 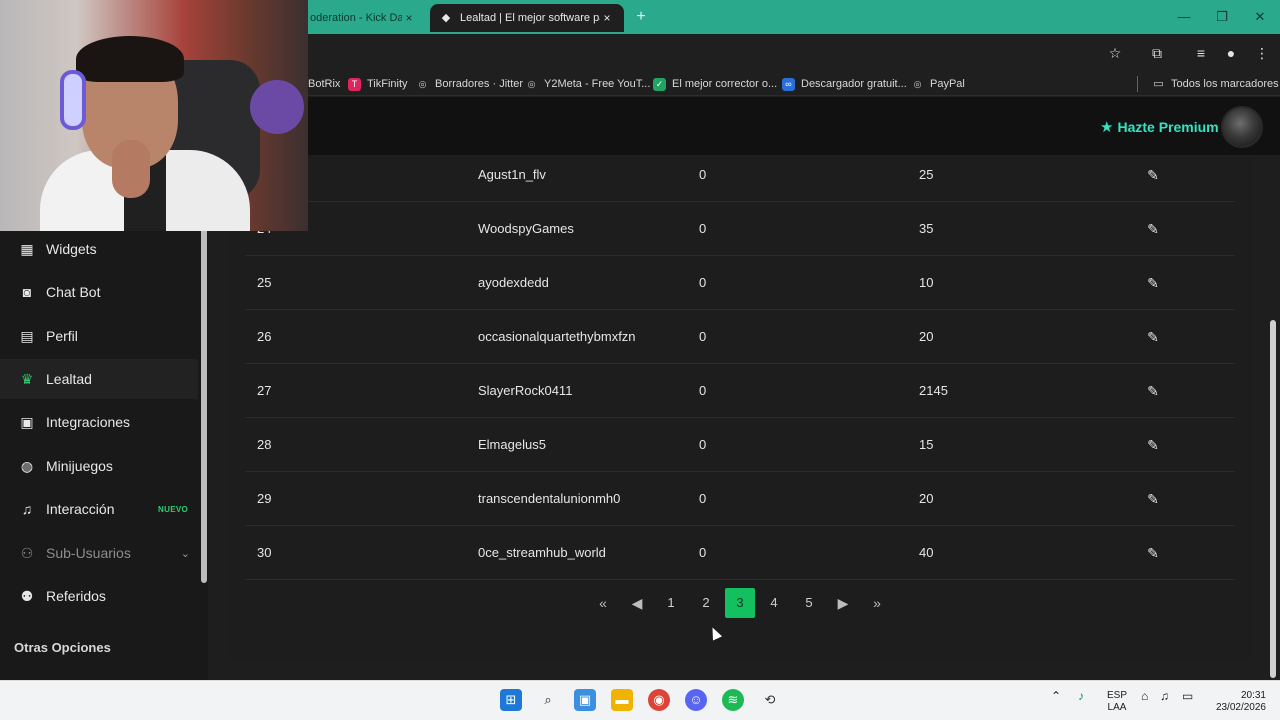 What do you see at coordinates (1157, 53) in the screenshot?
I see `extensions-icon: ⧉` at bounding box center [1157, 53].